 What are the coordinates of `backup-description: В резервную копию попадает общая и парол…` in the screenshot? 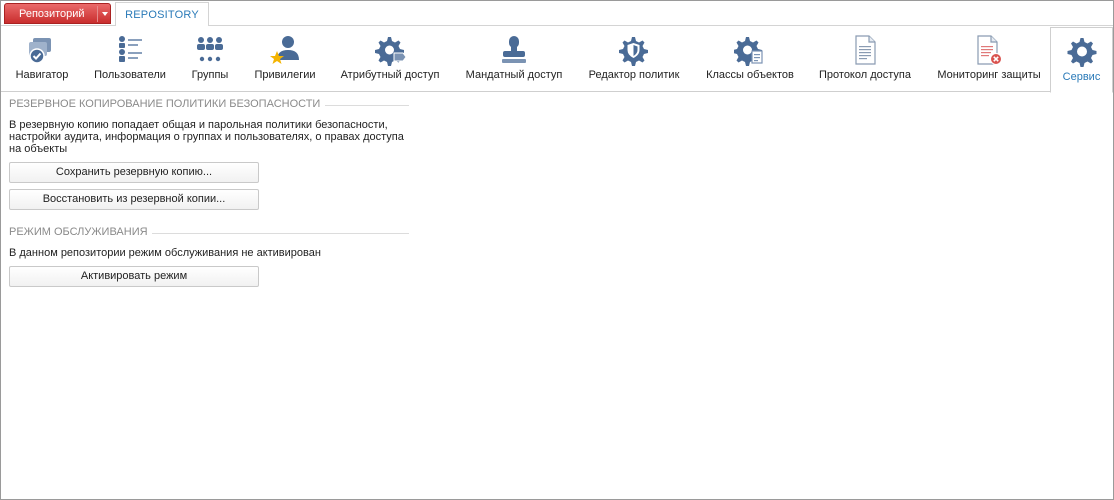 It's located at (209, 137).